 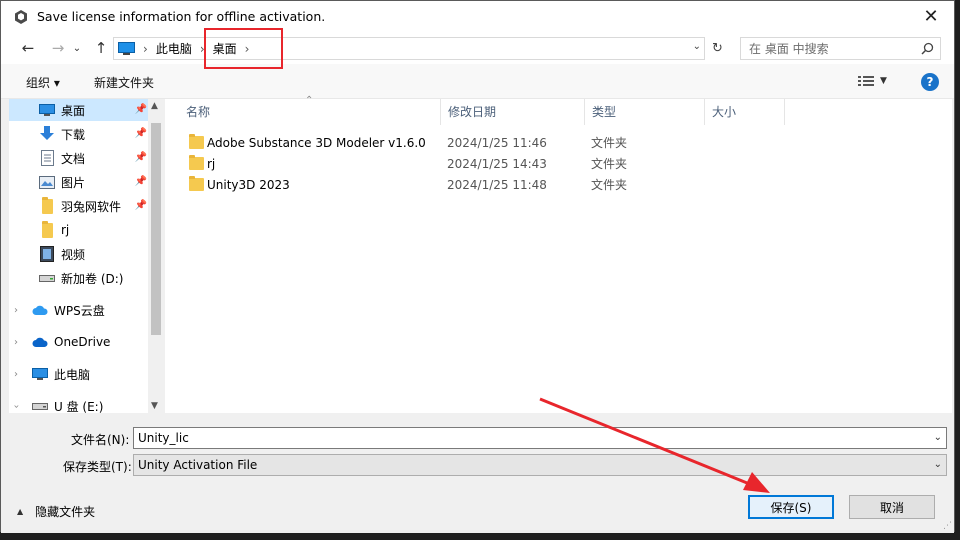 I want to click on close-button: ✕, so click(x=931, y=16).